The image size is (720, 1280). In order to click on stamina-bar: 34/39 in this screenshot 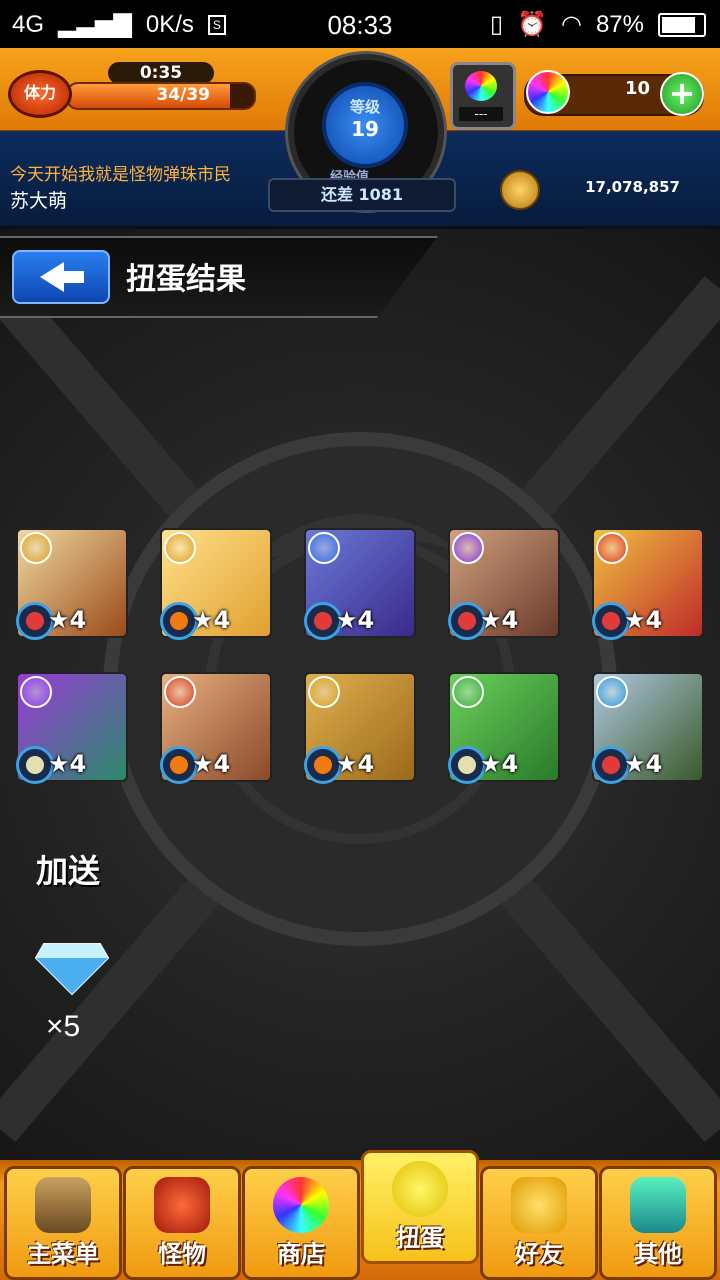, I will do `click(161, 96)`.